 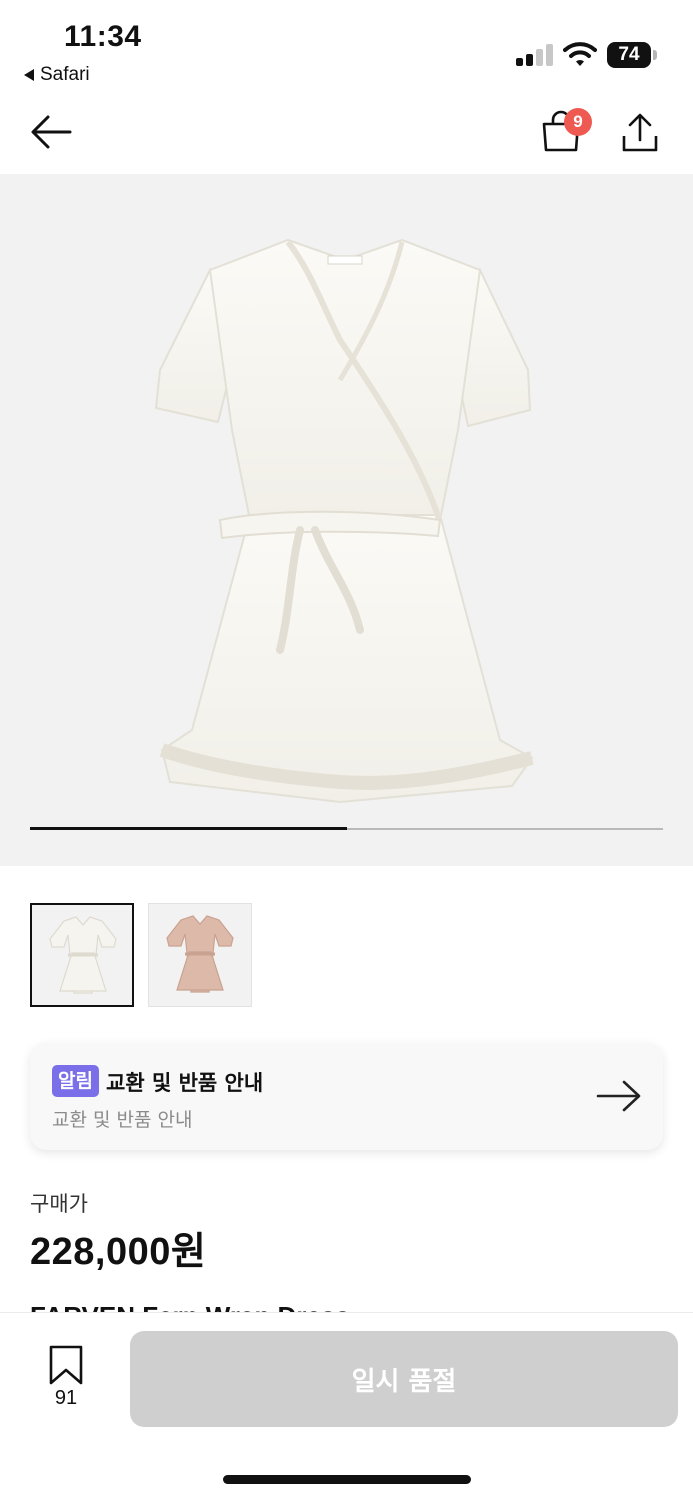 I want to click on battery-cap, so click(x=655, y=55).